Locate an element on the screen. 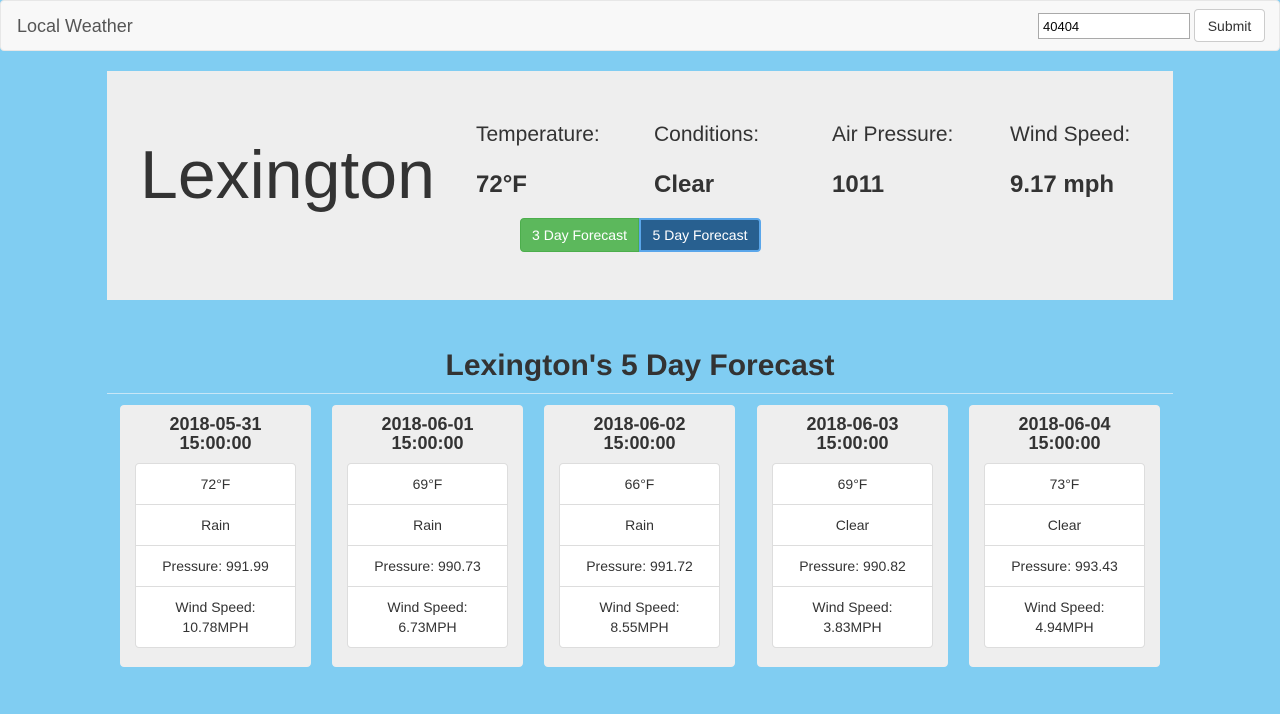 This screenshot has height=714, width=1280. forecast-pressure: Pressure: 991.72 is located at coordinates (639, 566).